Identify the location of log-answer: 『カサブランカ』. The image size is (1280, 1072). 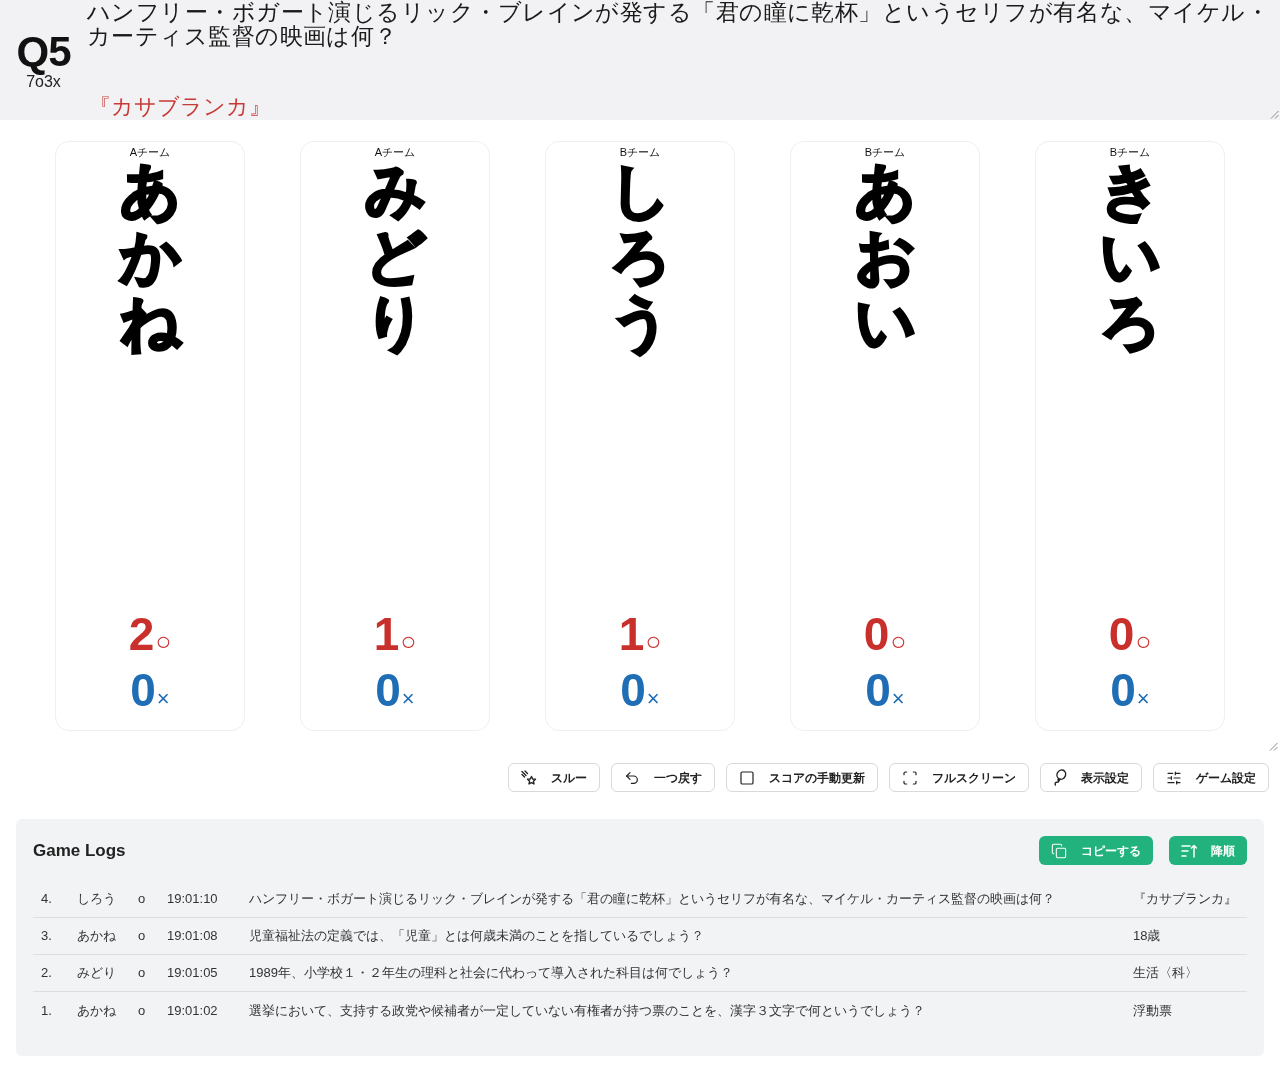
(1185, 899).